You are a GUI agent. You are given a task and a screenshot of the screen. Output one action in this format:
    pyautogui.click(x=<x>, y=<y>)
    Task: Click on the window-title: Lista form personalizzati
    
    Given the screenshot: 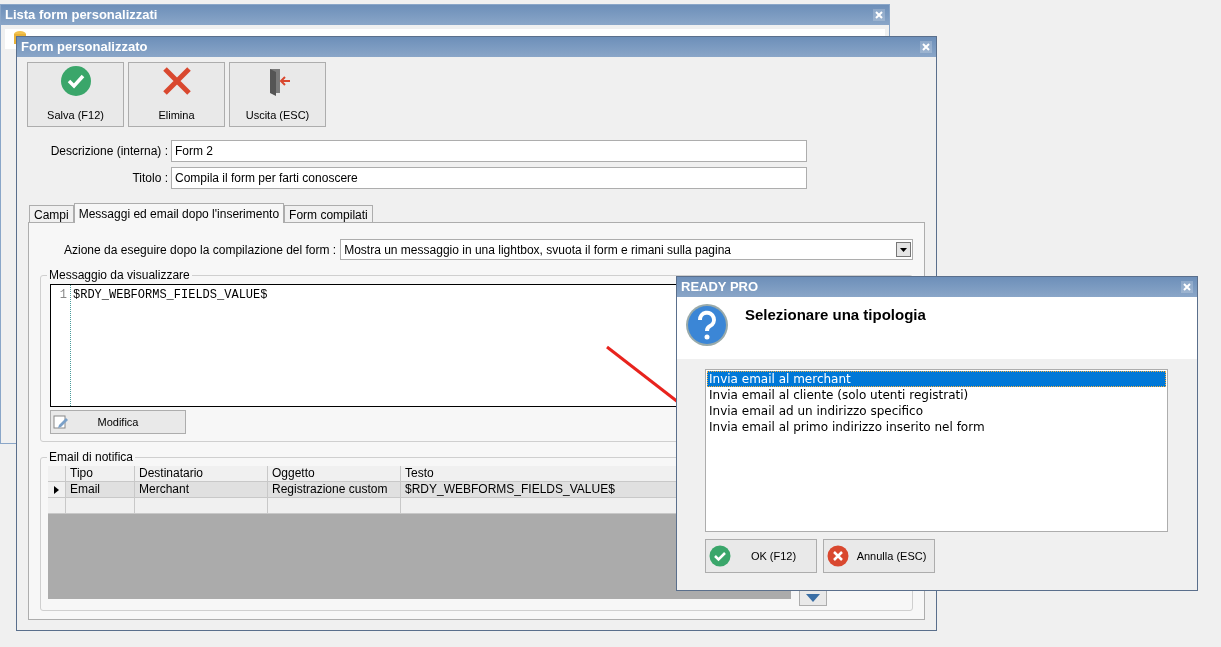 What is the action you would take?
    pyautogui.click(x=81, y=15)
    